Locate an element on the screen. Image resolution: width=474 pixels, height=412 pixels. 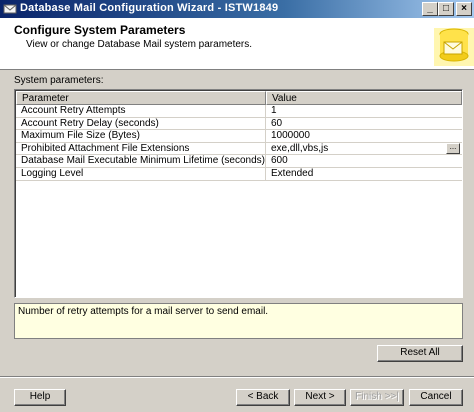
value-cell: 60 is located at coordinates (364, 124).